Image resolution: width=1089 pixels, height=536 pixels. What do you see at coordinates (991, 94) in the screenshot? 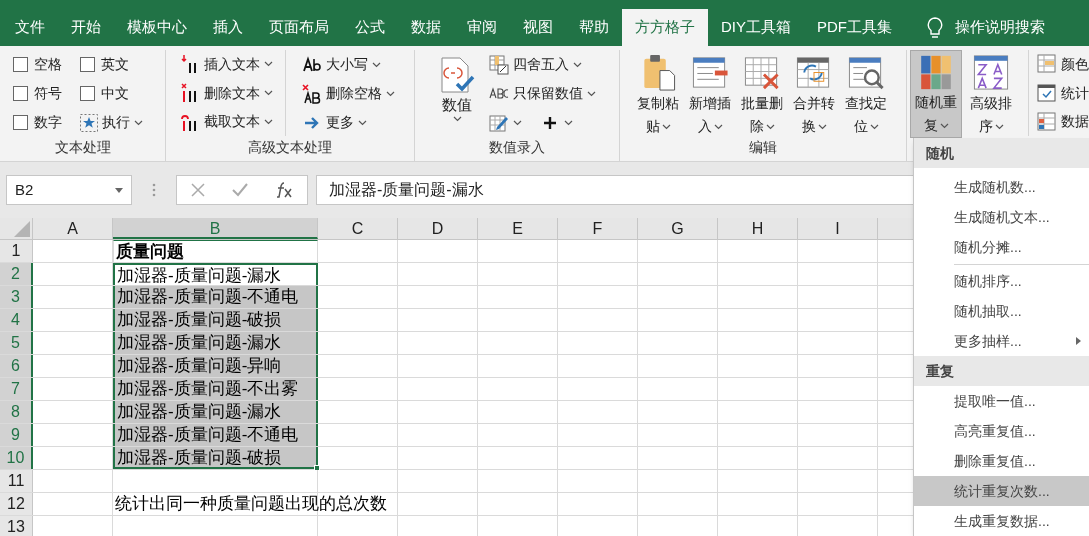
I see `ribbon-big-button: 高级排序` at bounding box center [991, 94].